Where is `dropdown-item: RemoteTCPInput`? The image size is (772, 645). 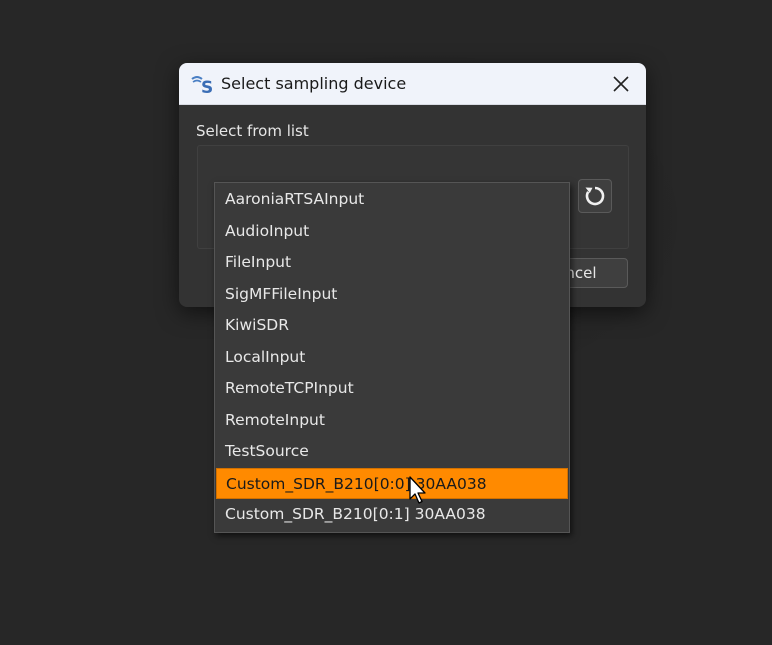 dropdown-item: RemoteTCPInput is located at coordinates (392, 389).